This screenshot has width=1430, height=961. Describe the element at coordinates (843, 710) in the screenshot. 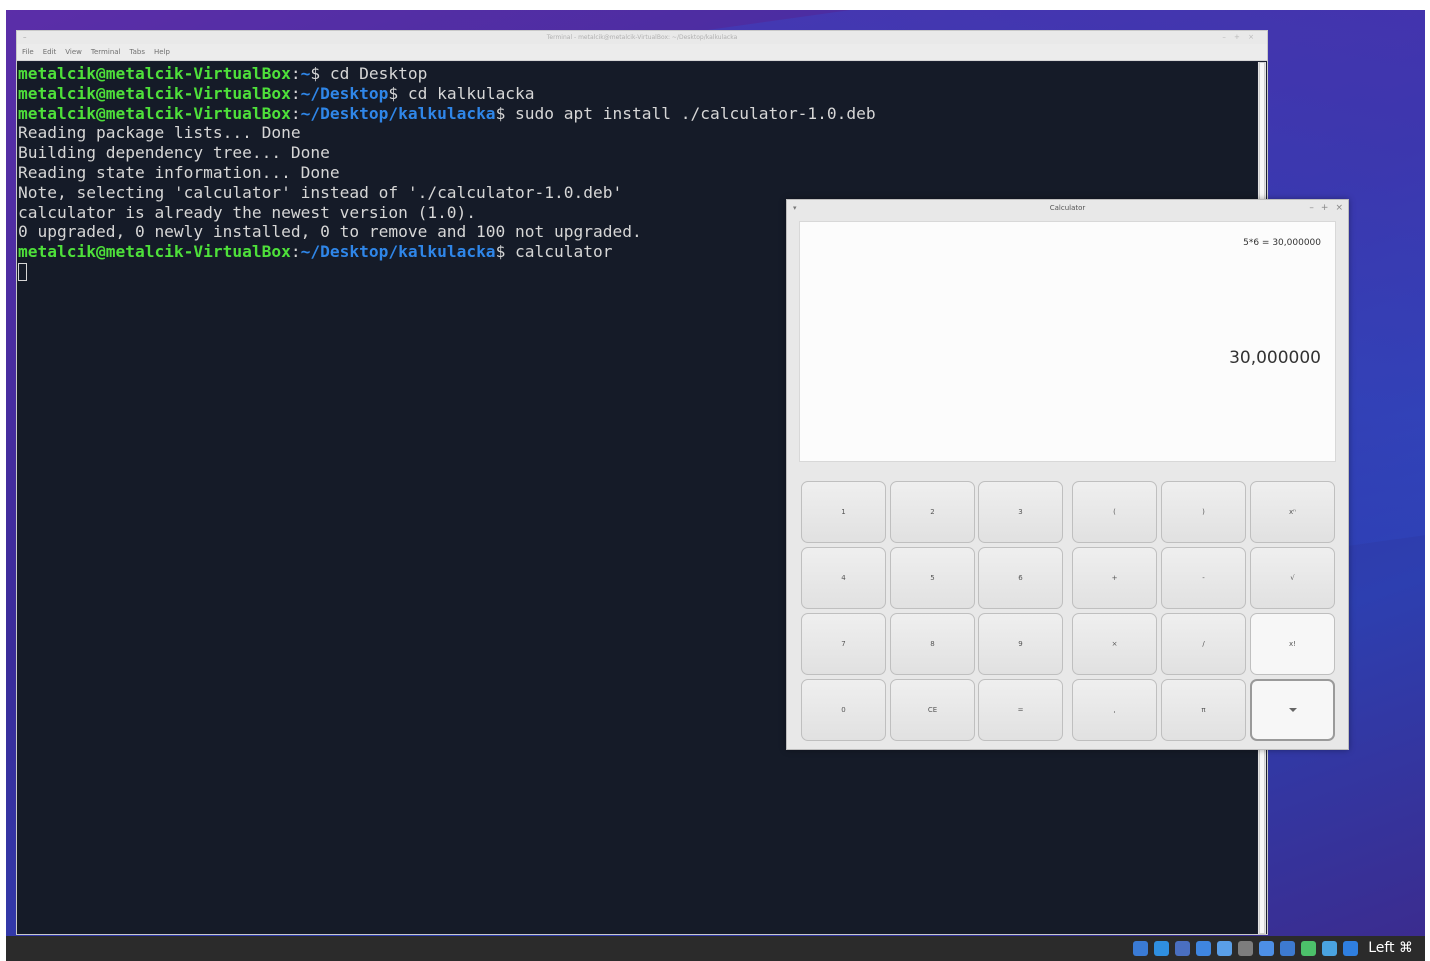

I see `key-button: 0` at that location.